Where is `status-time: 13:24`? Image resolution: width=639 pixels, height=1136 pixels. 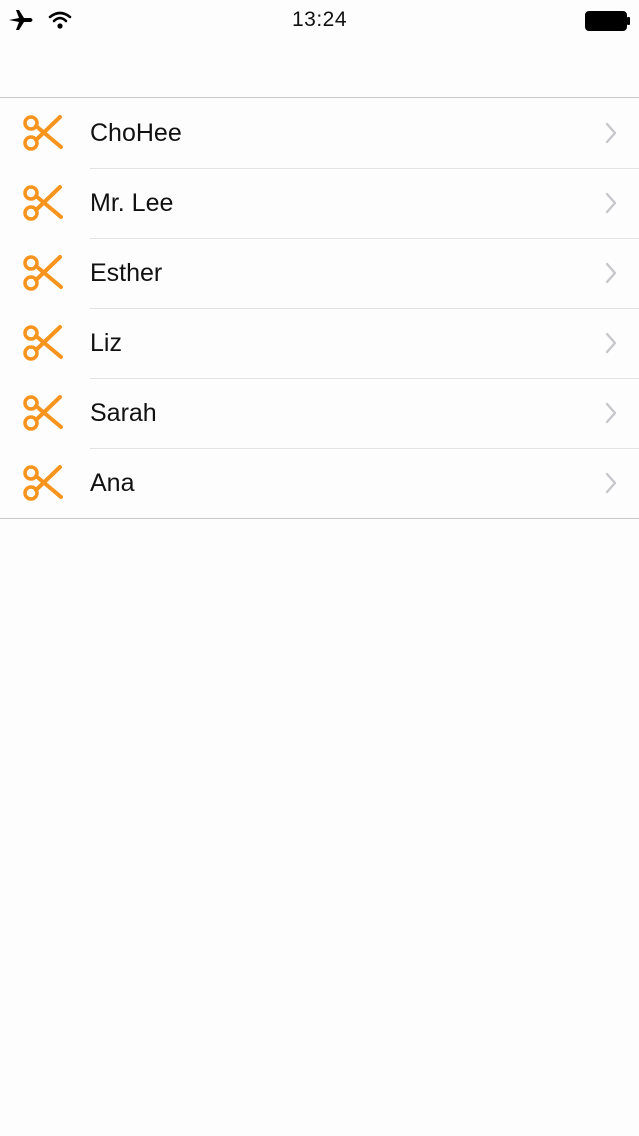 status-time: 13:24 is located at coordinates (319, 19).